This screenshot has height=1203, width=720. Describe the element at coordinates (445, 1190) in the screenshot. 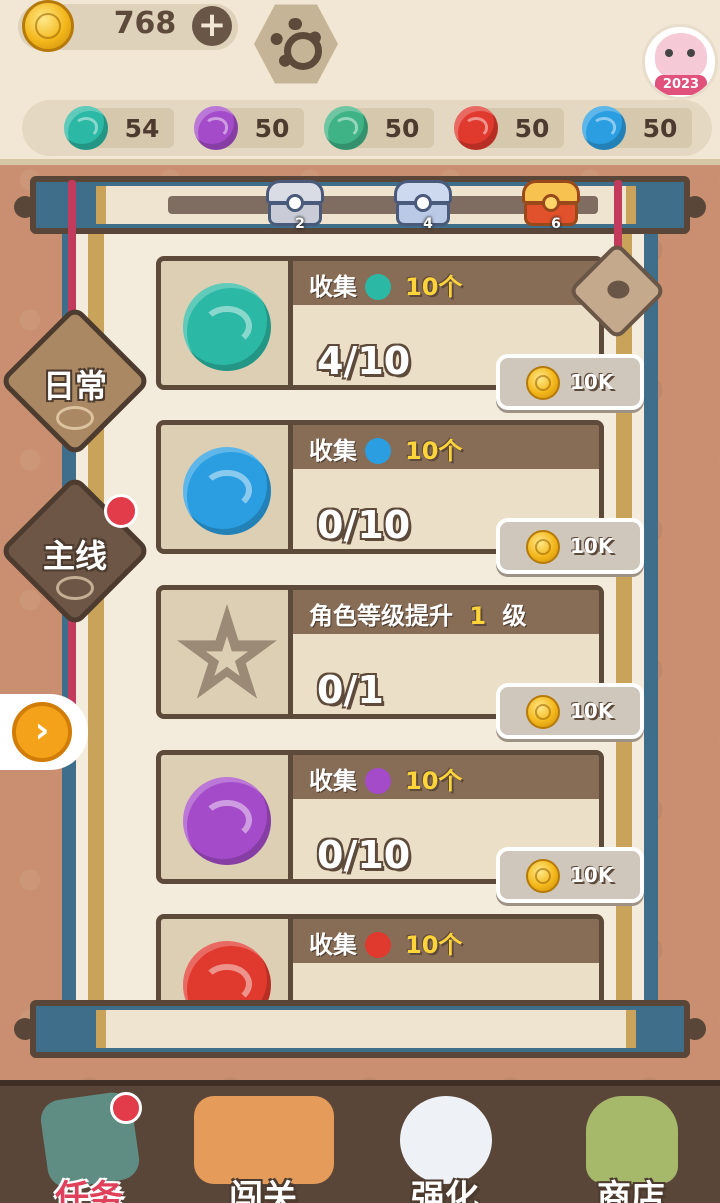

I see `nav-label: 强化` at that location.